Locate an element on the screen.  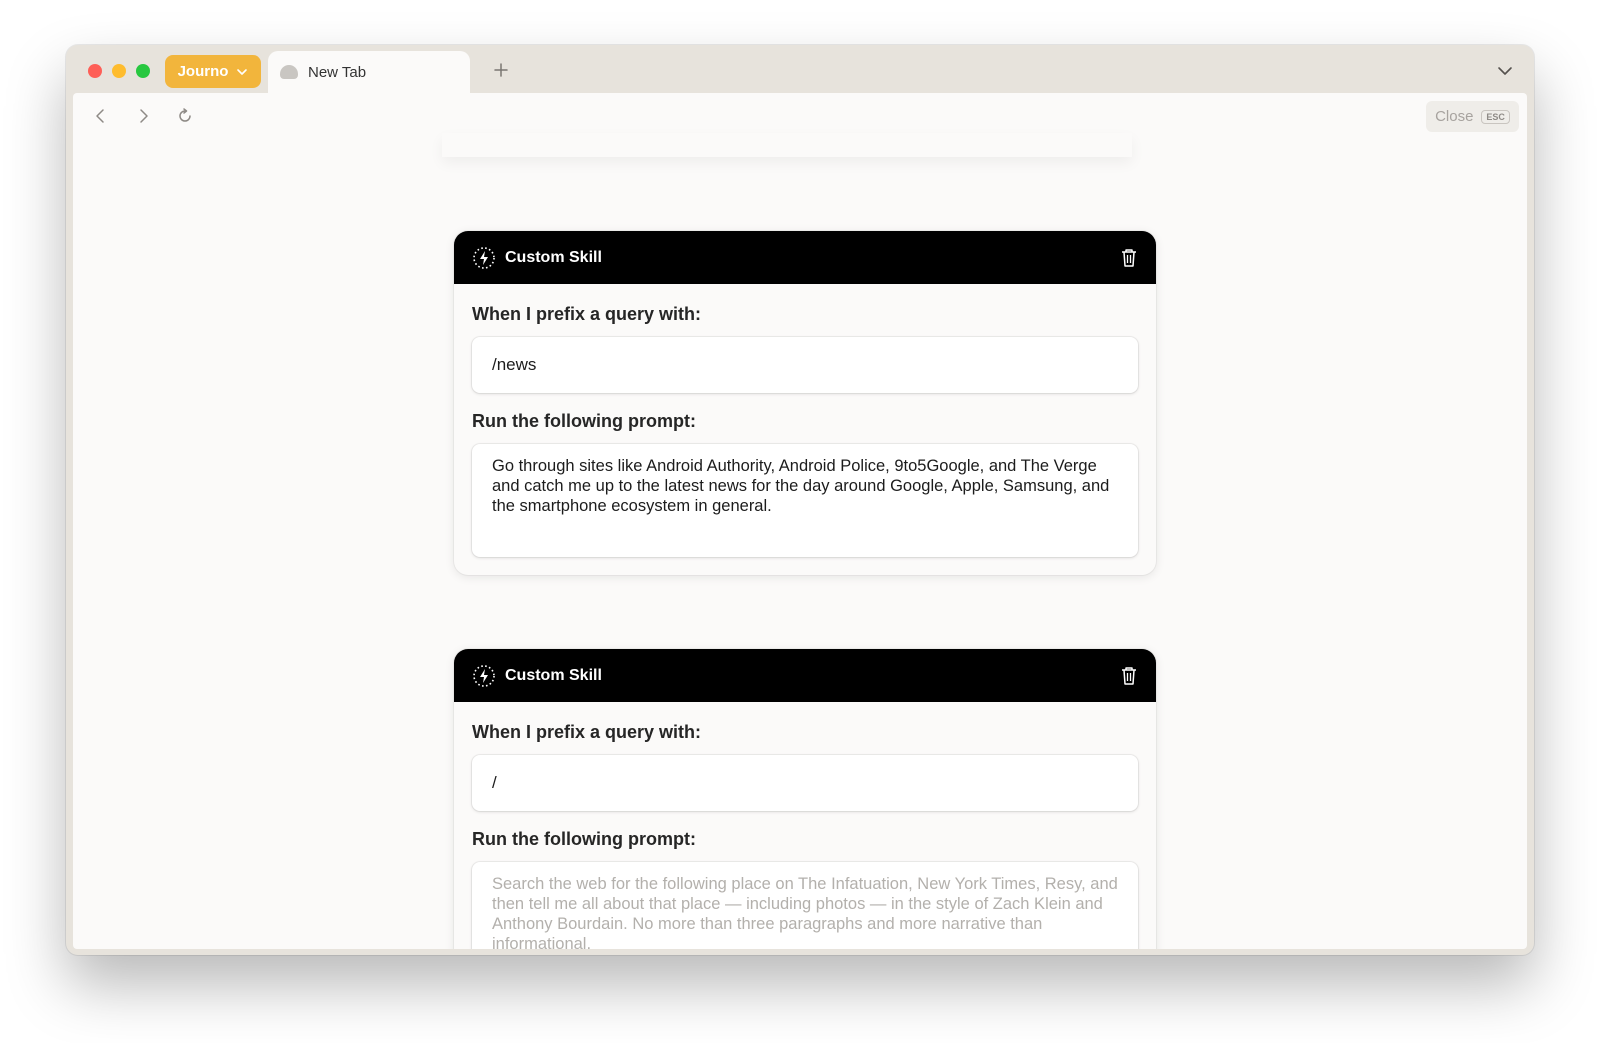
chevron-left-icon is located at coordinates (100, 116).